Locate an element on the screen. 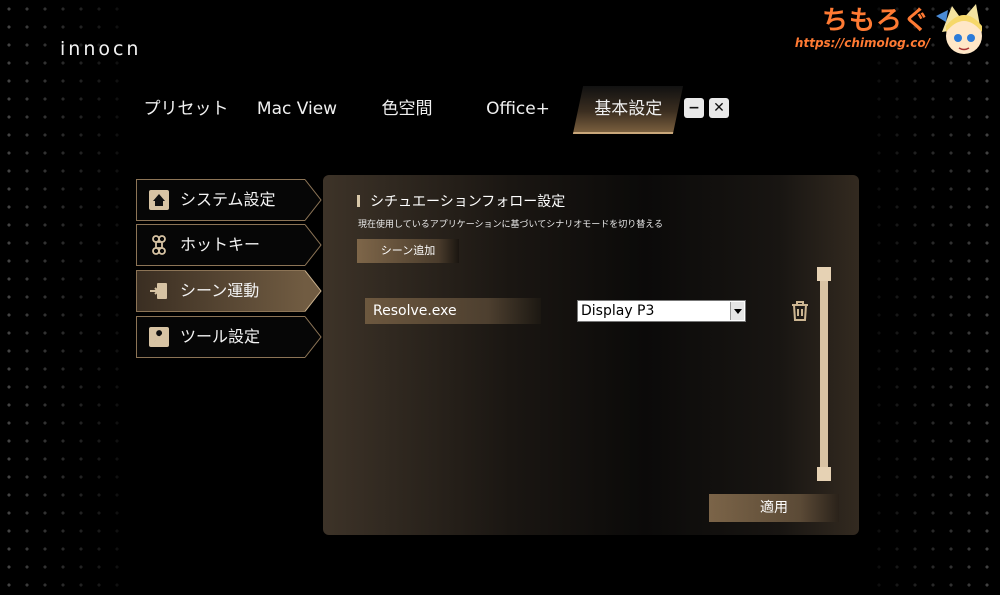 The height and width of the screenshot is (595, 1000). tab-label: Mac View is located at coordinates (297, 109).